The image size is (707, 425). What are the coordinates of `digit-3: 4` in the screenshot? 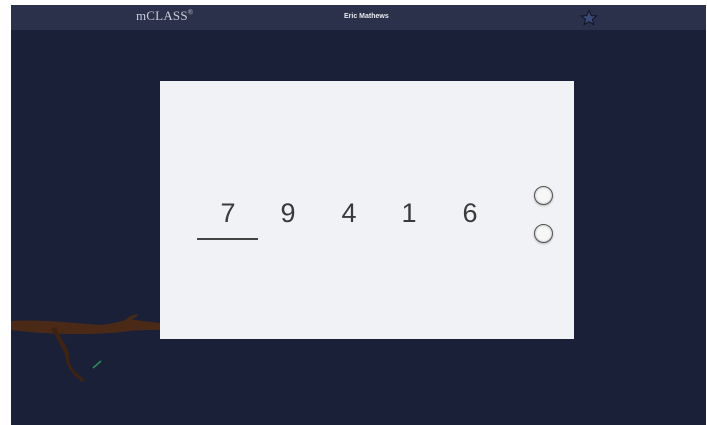 It's located at (349, 213).